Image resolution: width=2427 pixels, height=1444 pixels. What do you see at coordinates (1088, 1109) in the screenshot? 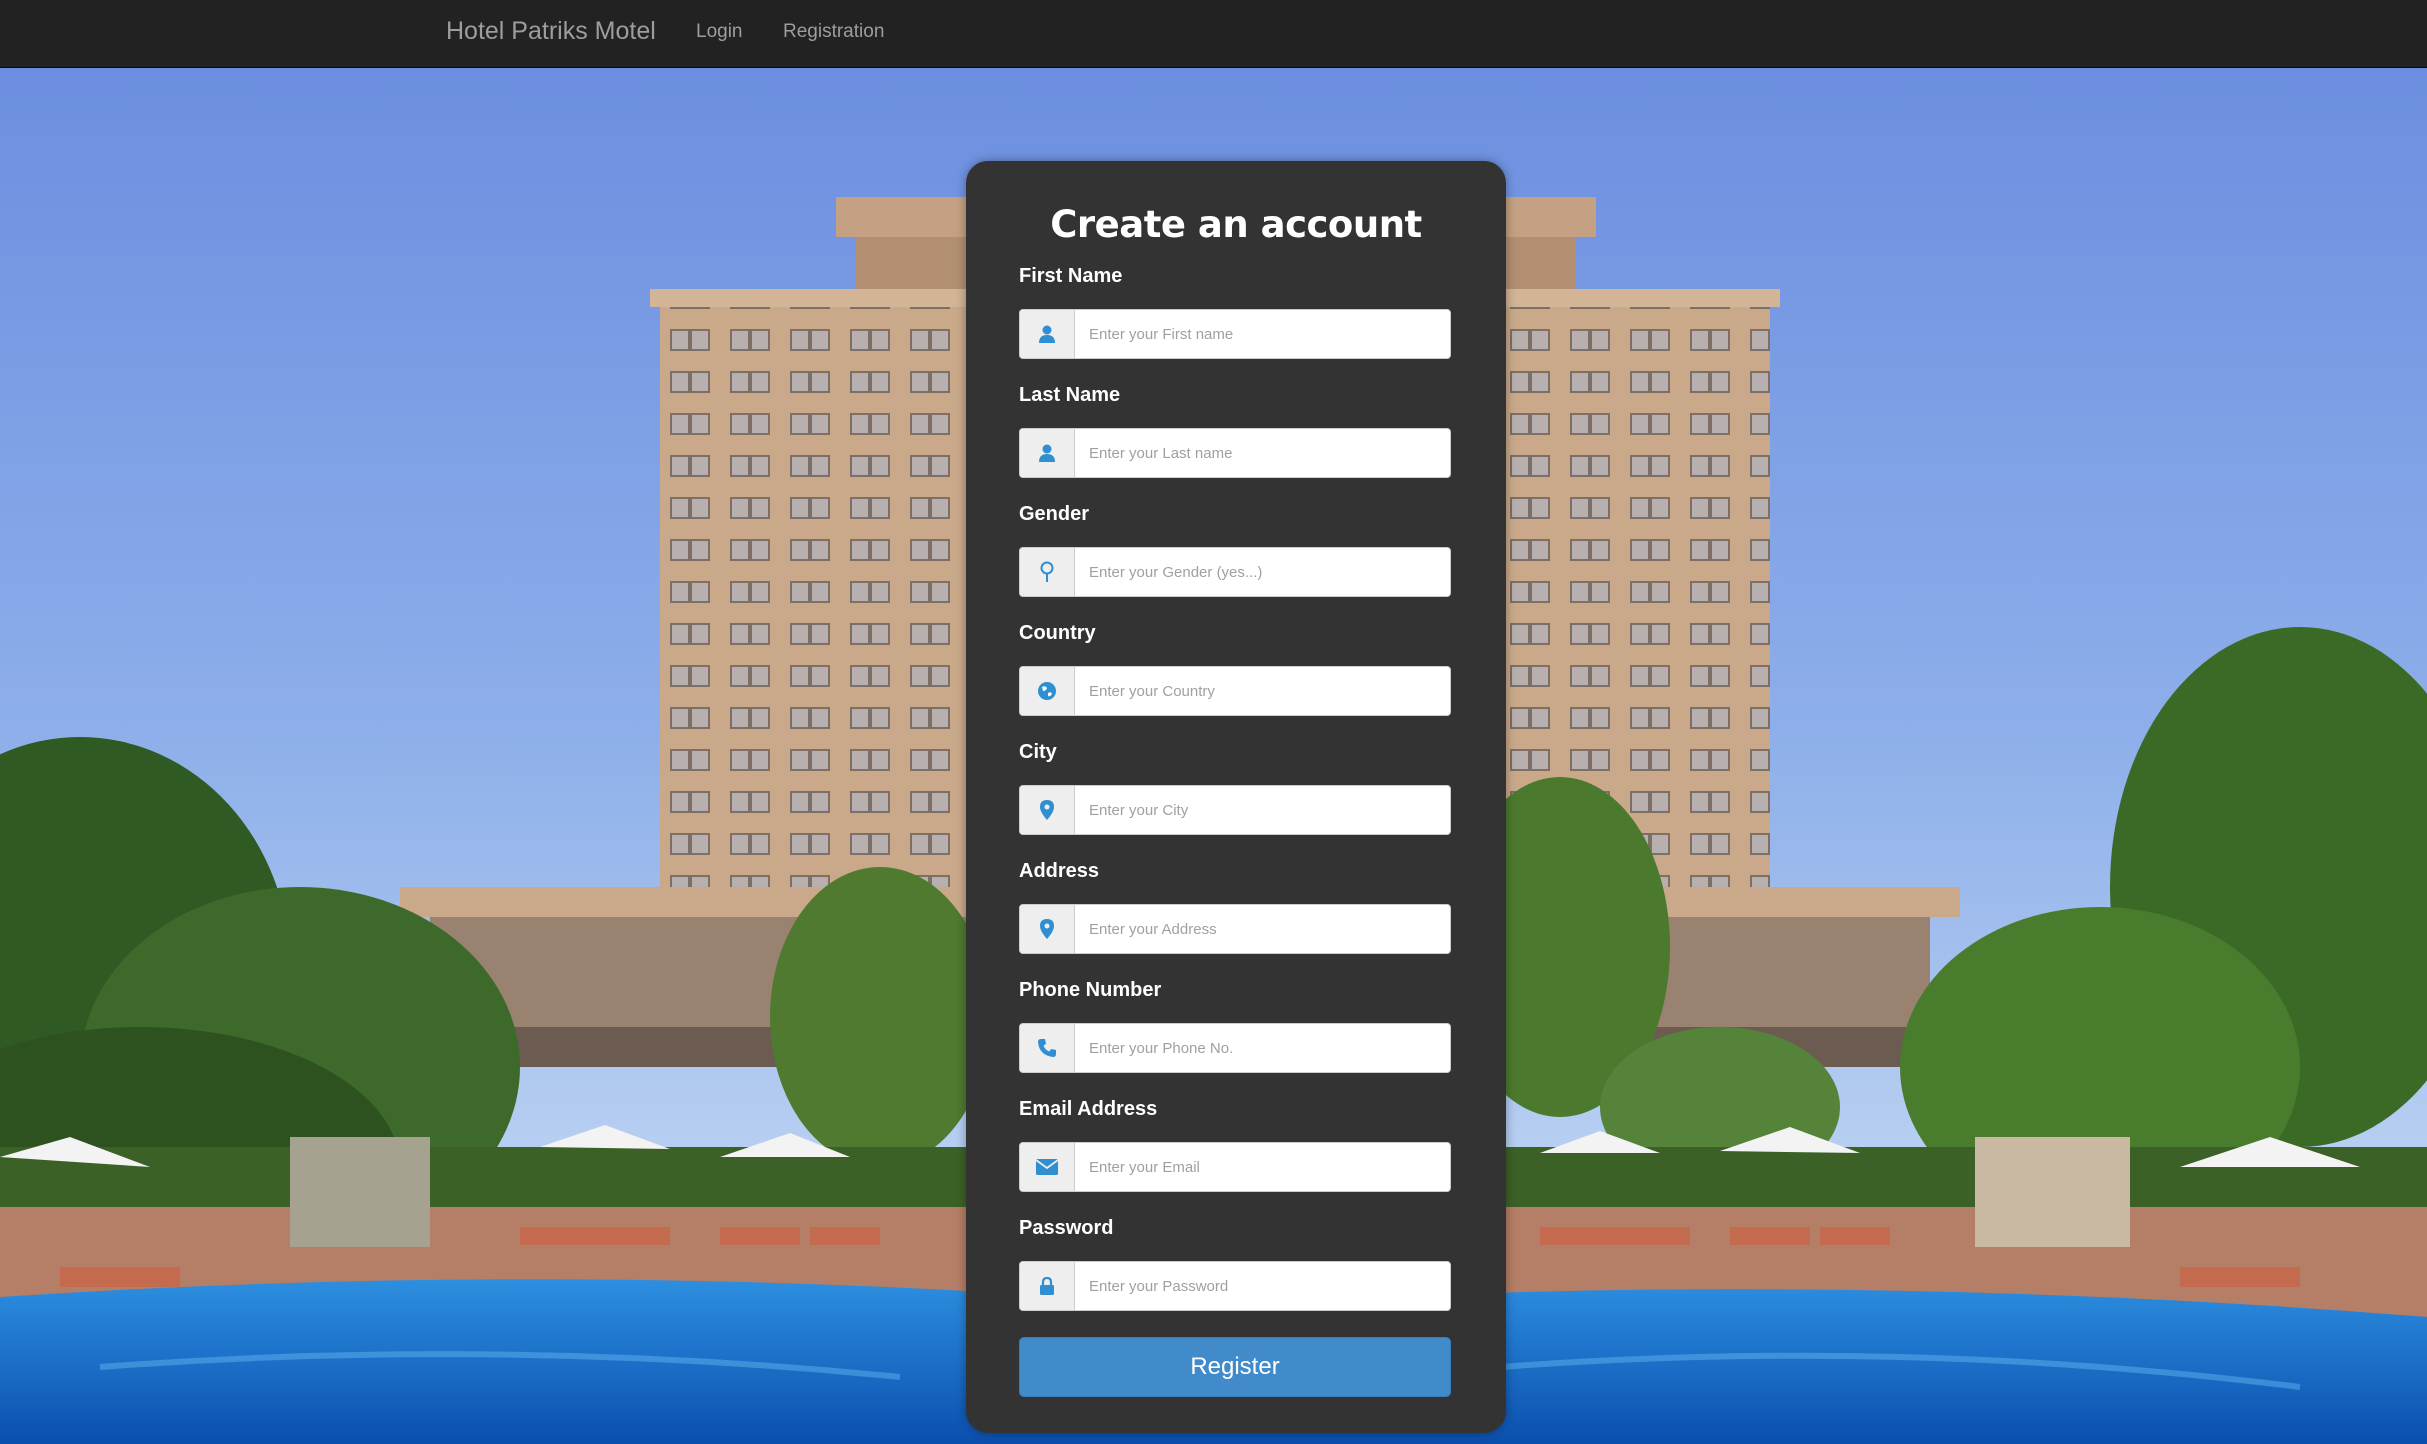
I see `email-address-label: Email Address` at bounding box center [1088, 1109].